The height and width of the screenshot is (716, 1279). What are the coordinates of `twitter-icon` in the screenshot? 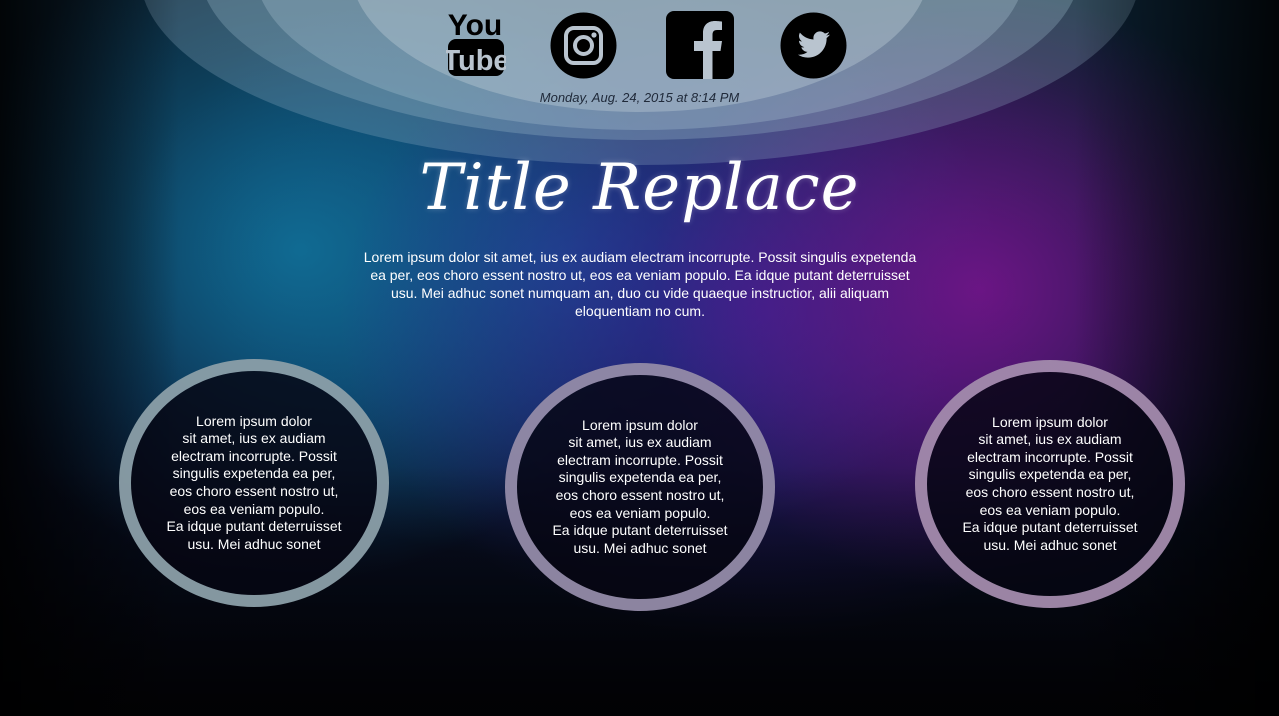 It's located at (813, 45).